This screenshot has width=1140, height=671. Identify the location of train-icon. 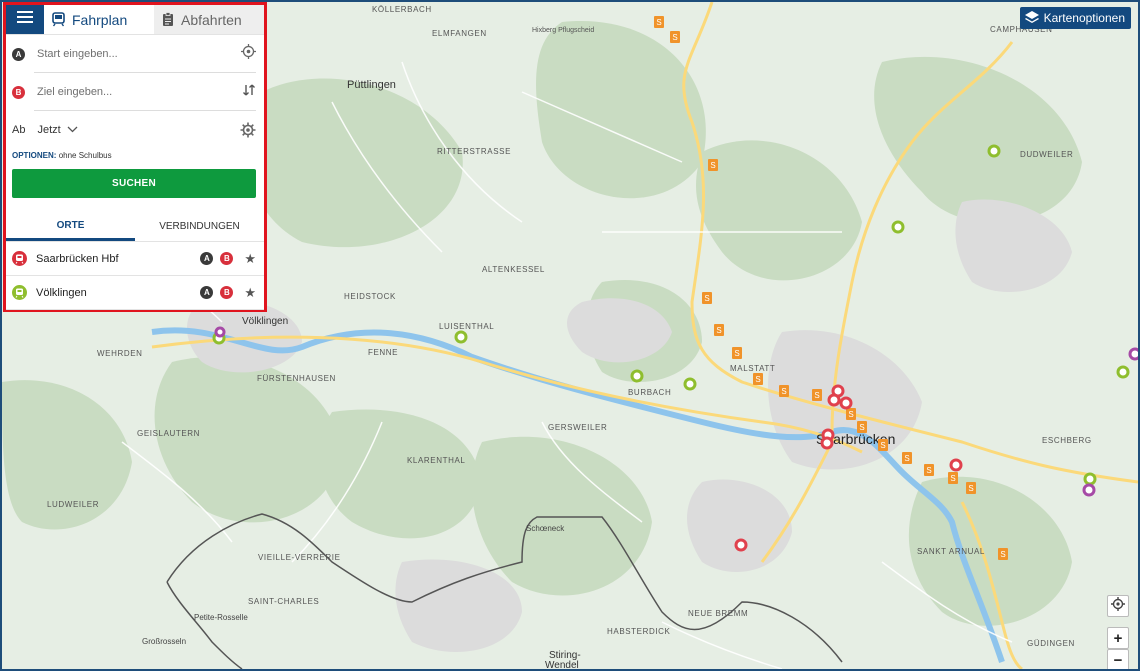
(58, 19).